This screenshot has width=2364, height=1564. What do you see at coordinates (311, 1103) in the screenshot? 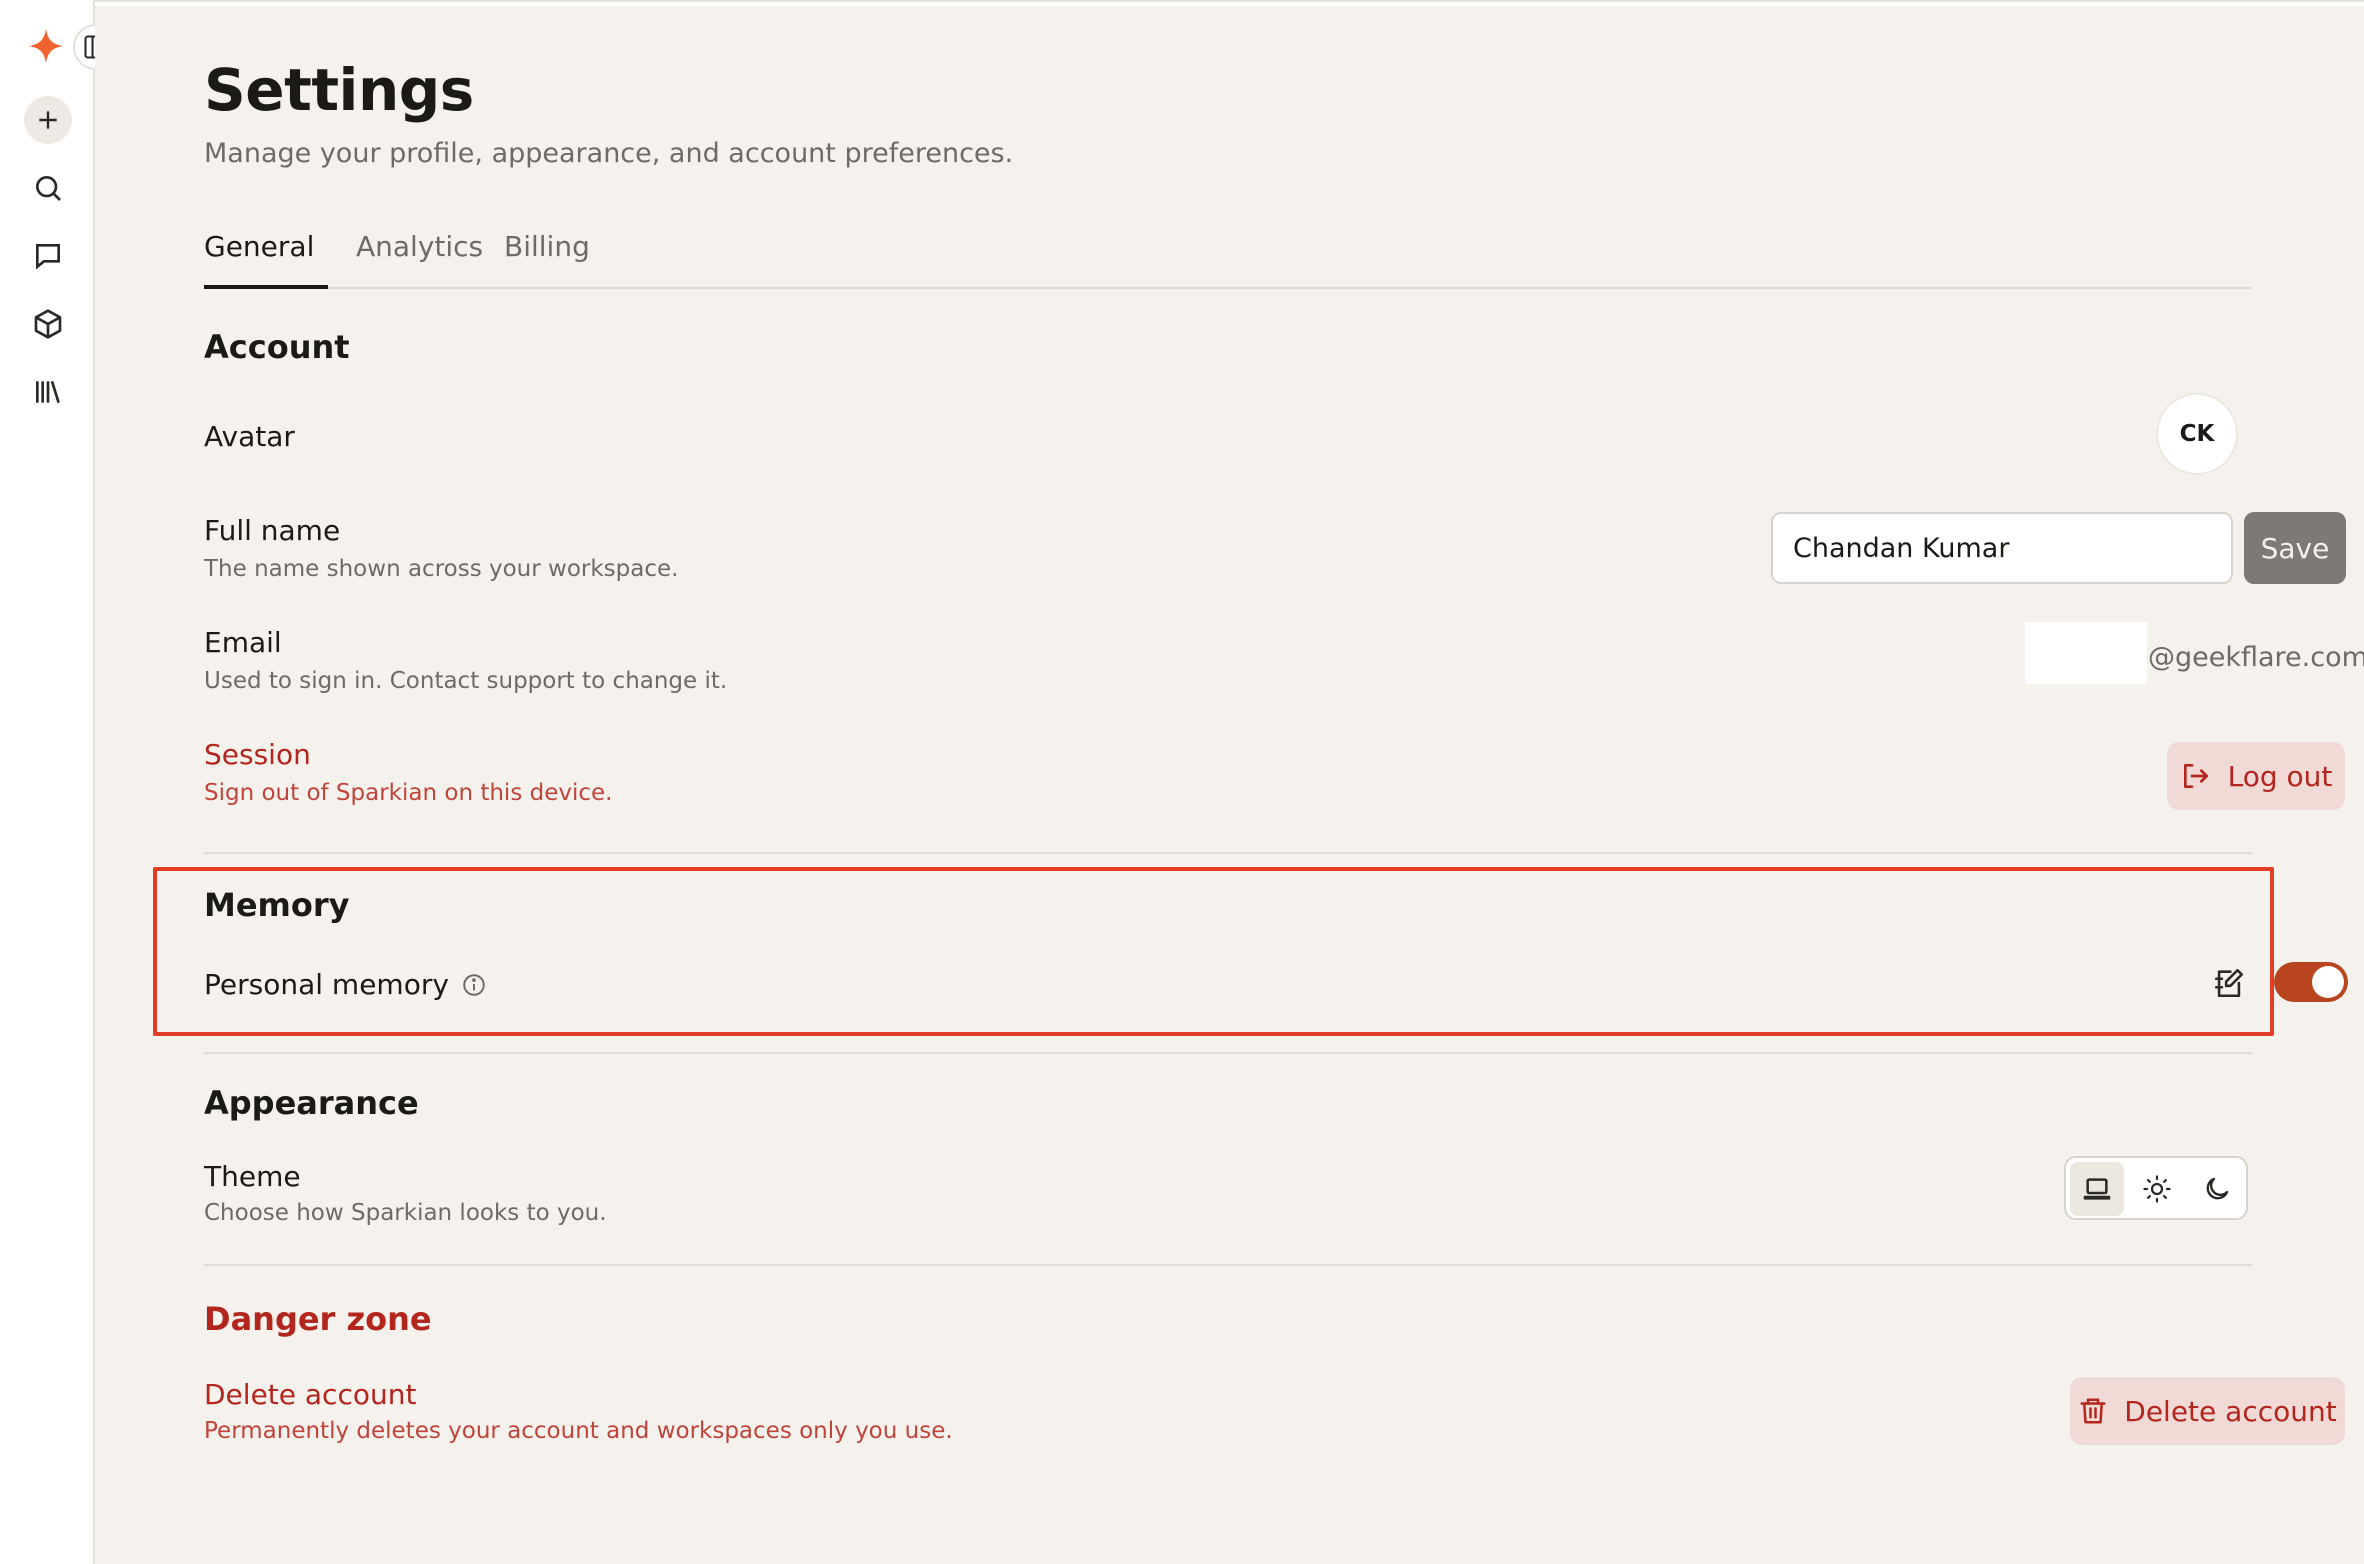
I see `appearance-heading: Appearance` at bounding box center [311, 1103].